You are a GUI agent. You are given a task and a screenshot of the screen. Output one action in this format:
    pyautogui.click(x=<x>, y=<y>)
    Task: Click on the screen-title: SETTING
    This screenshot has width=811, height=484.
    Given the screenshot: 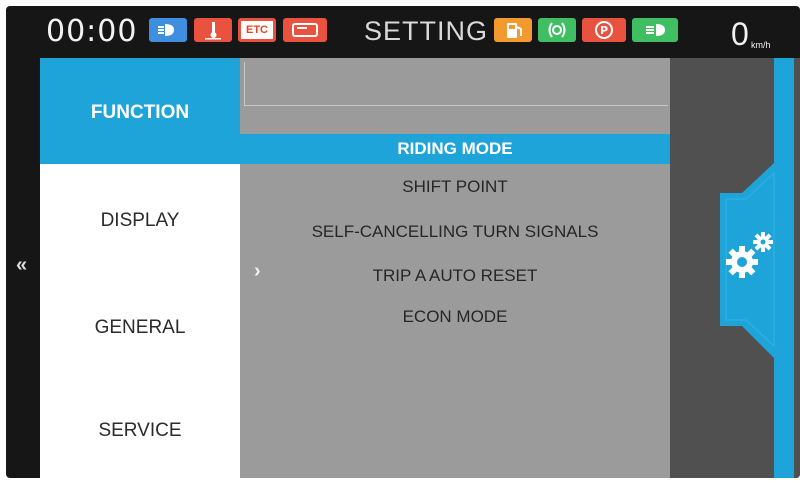 What is the action you would take?
    pyautogui.click(x=426, y=31)
    